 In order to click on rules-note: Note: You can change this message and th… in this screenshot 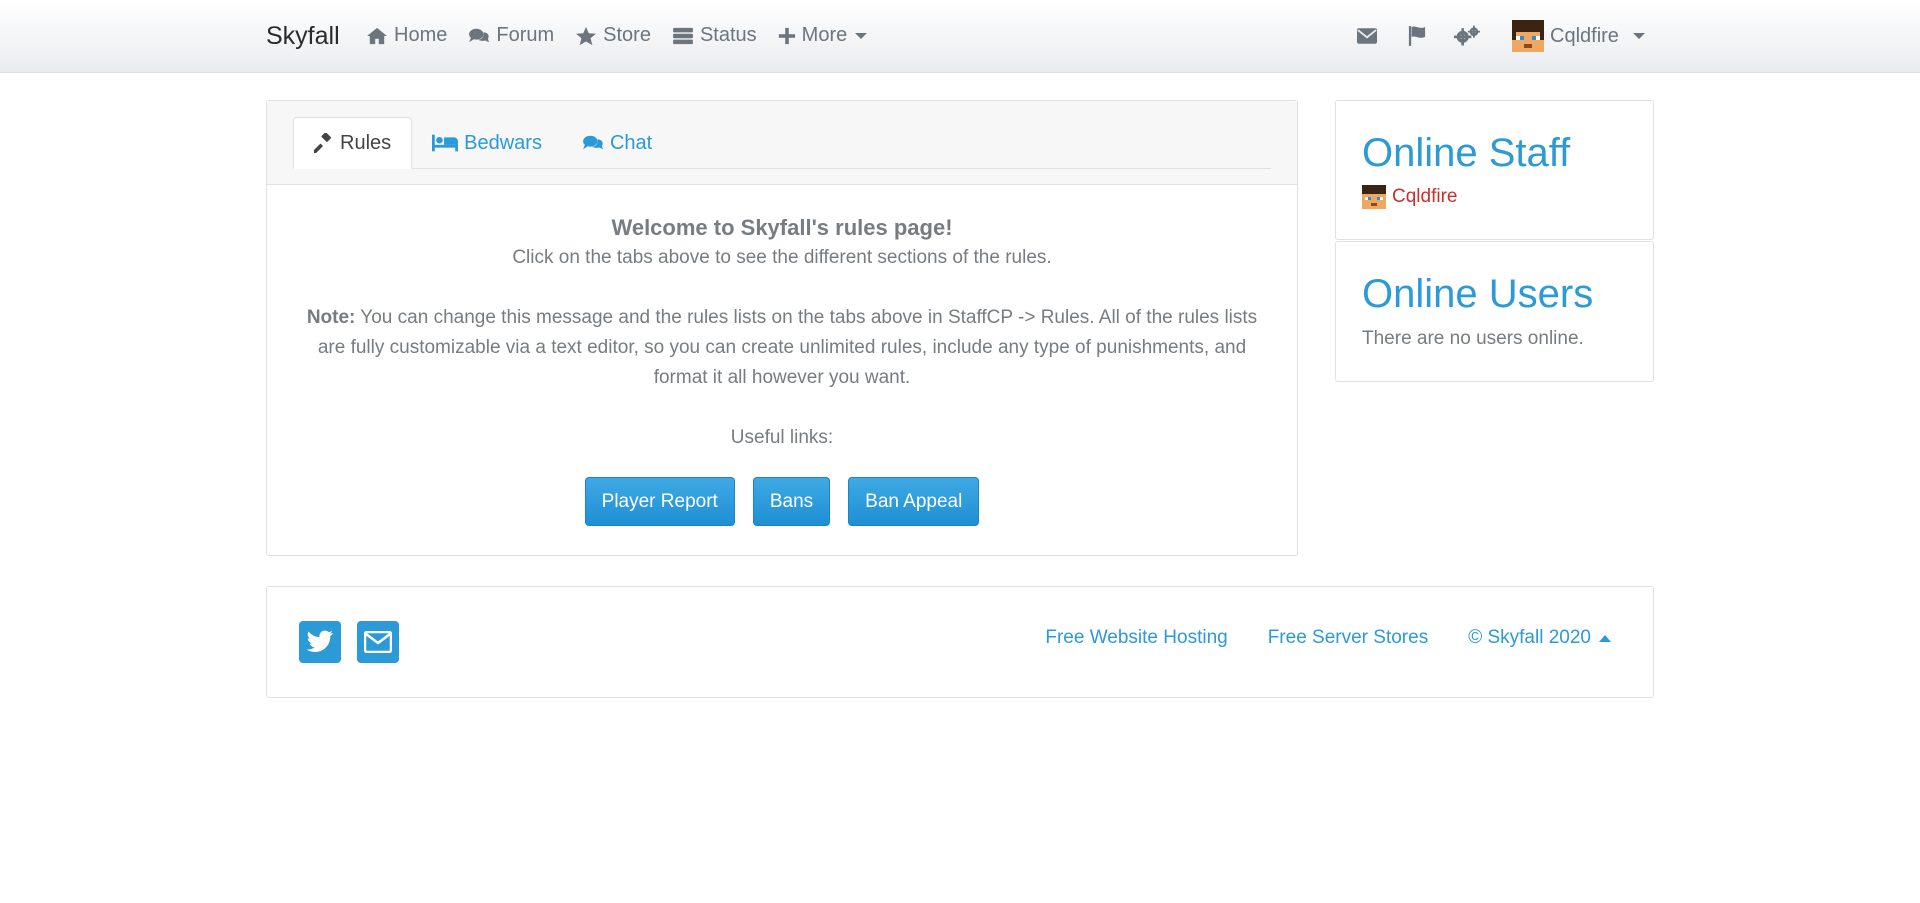, I will do `click(782, 348)`.